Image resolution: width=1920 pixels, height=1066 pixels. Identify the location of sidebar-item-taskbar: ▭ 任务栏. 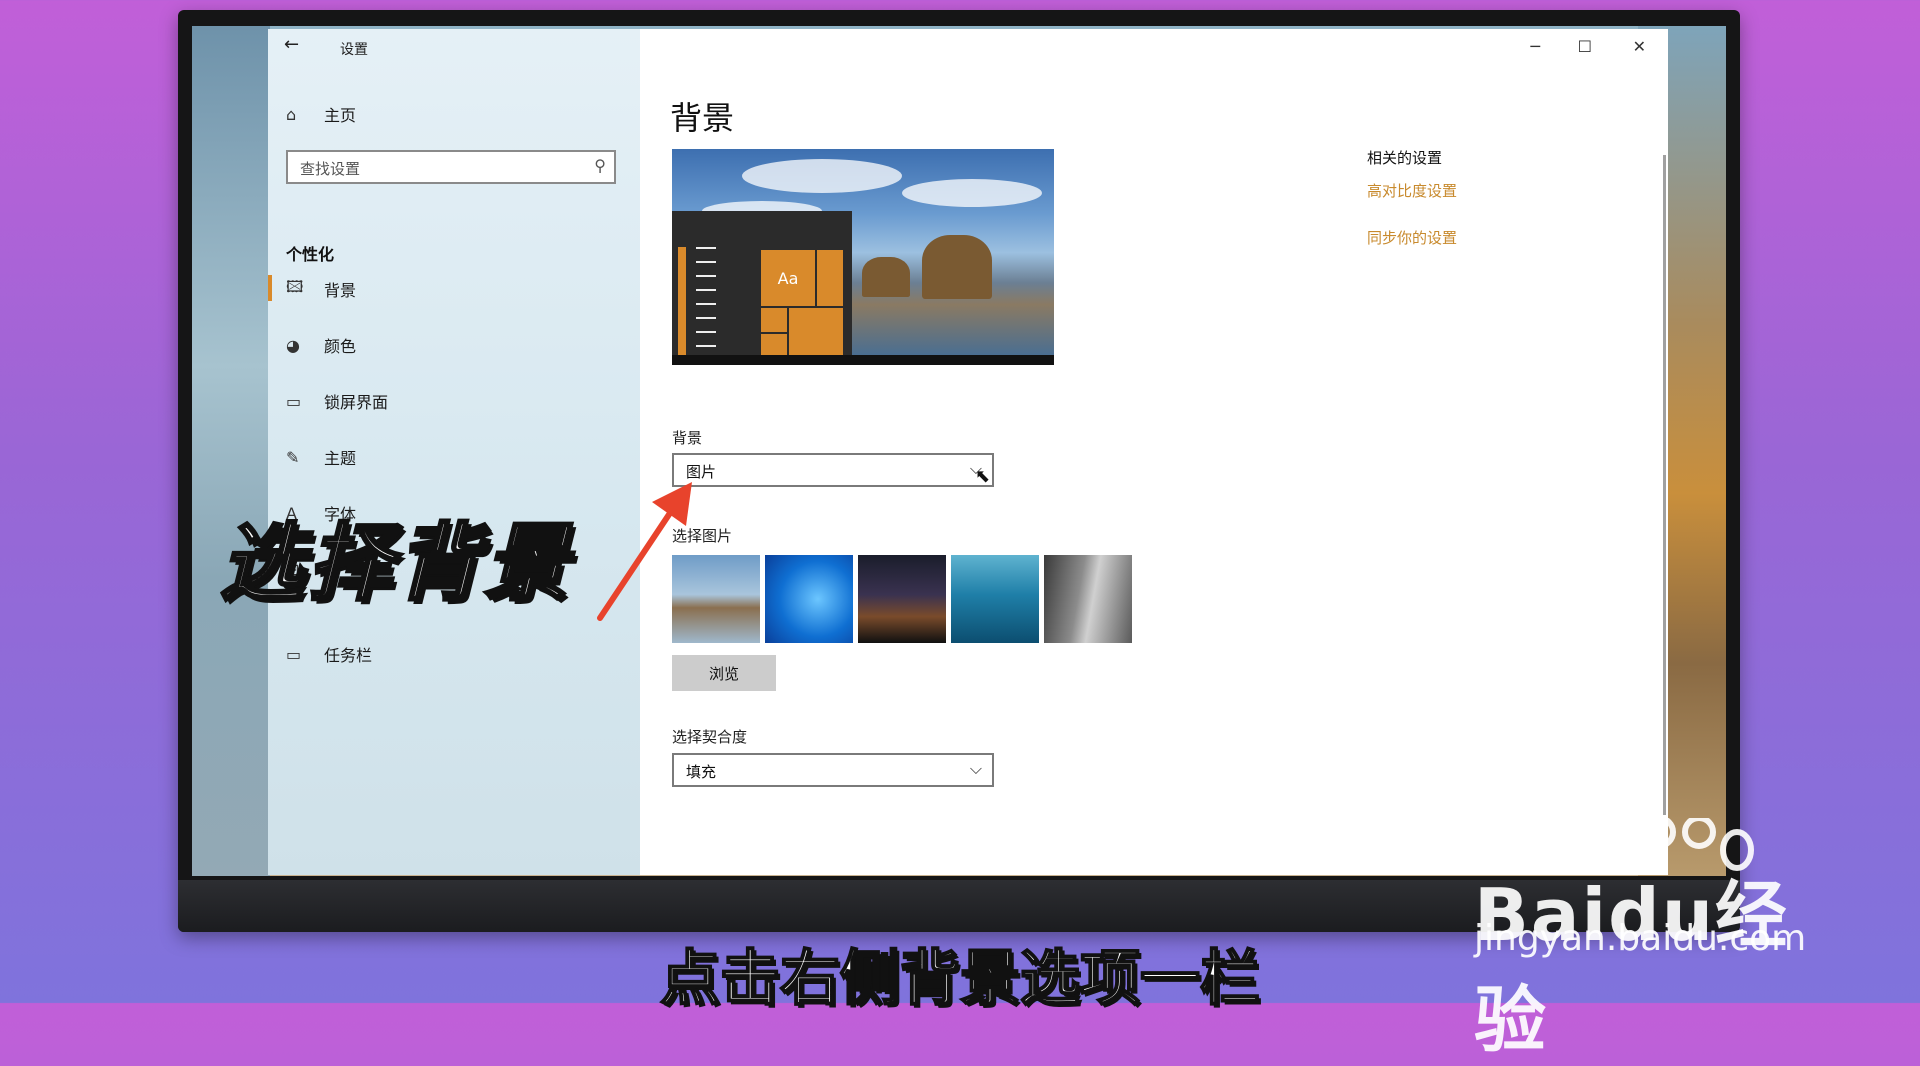
(329, 654).